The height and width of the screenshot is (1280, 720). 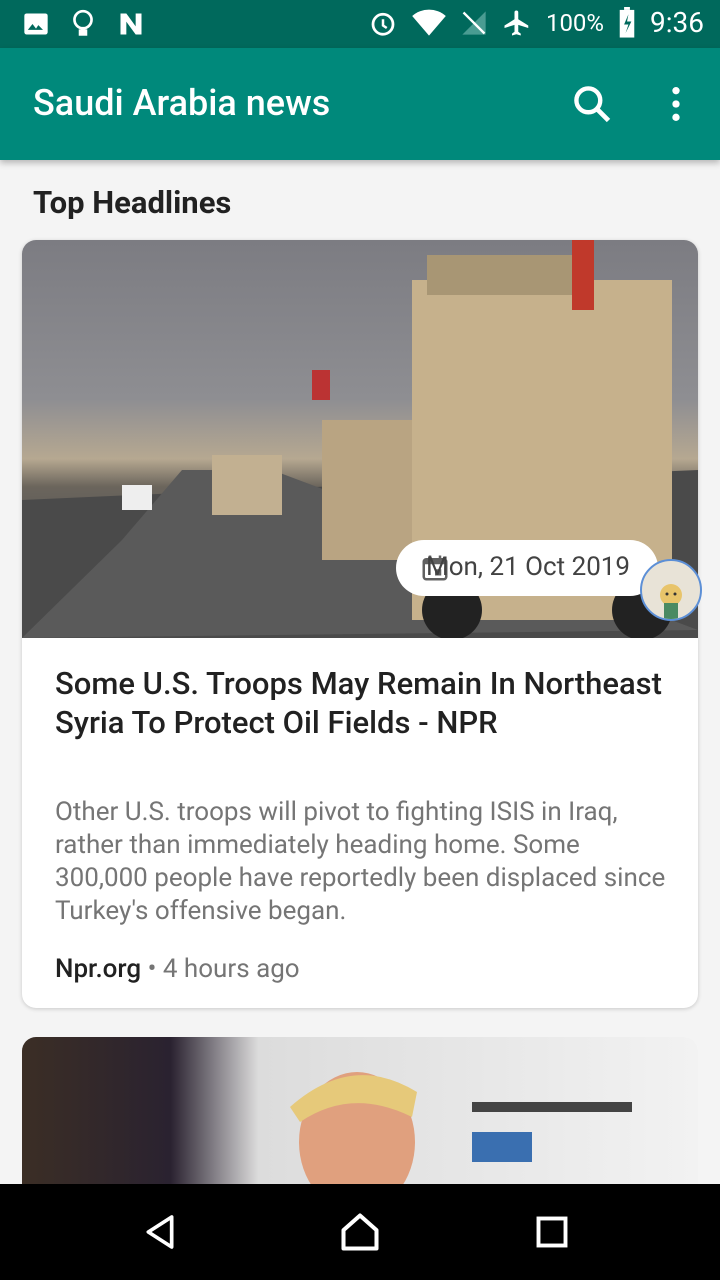 I want to click on alarm-icon, so click(x=383, y=24).